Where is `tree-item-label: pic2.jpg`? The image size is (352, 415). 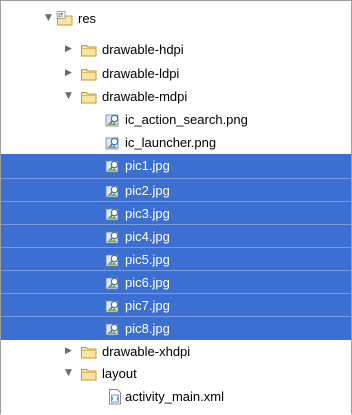 tree-item-label: pic2.jpg is located at coordinates (147, 190).